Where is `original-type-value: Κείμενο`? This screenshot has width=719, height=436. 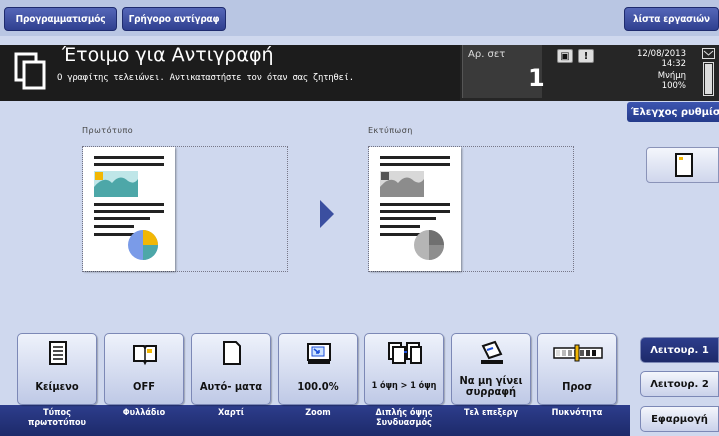
original-type-value: Κείμενο is located at coordinates (57, 386).